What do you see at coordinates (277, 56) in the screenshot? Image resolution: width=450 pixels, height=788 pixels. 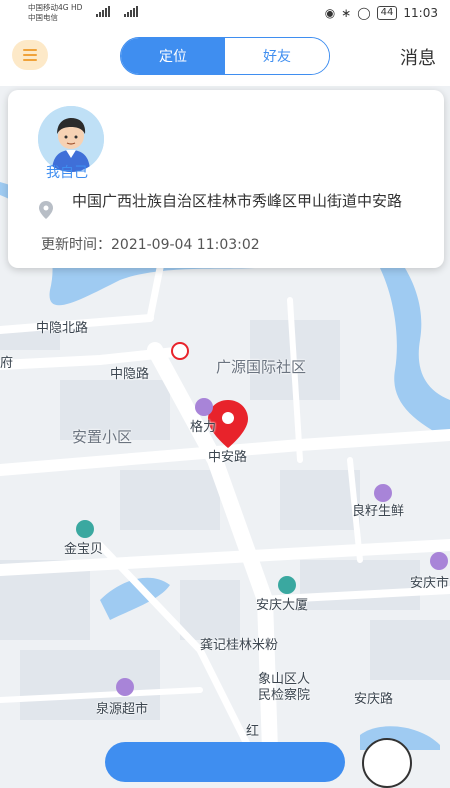 I see `tab-friends: 好友` at bounding box center [277, 56].